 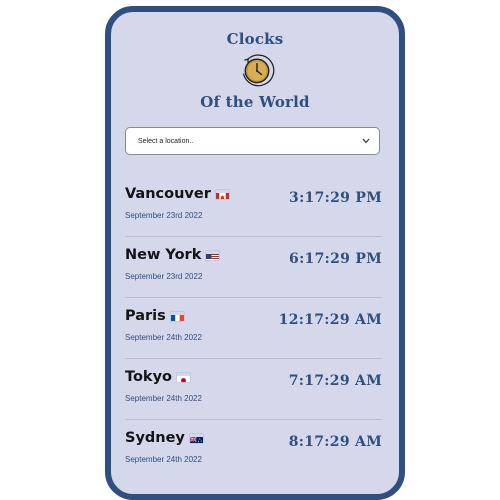 I want to click on city-name: Tokyo, so click(x=157, y=377).